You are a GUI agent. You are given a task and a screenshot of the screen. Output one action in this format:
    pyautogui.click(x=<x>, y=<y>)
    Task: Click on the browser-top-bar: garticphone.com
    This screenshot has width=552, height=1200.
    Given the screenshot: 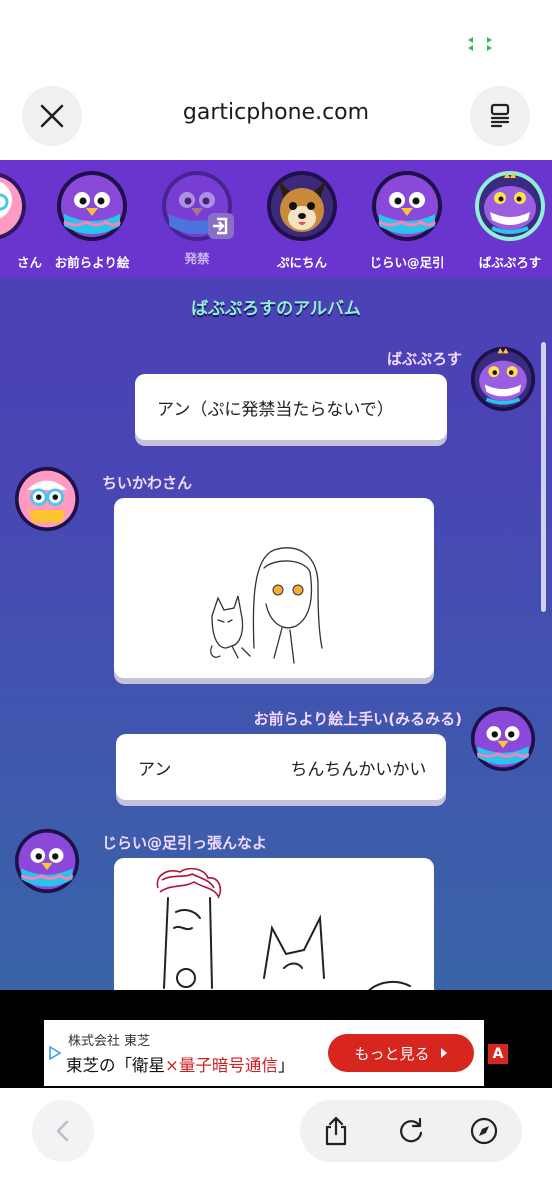 What is the action you would take?
    pyautogui.click(x=276, y=119)
    